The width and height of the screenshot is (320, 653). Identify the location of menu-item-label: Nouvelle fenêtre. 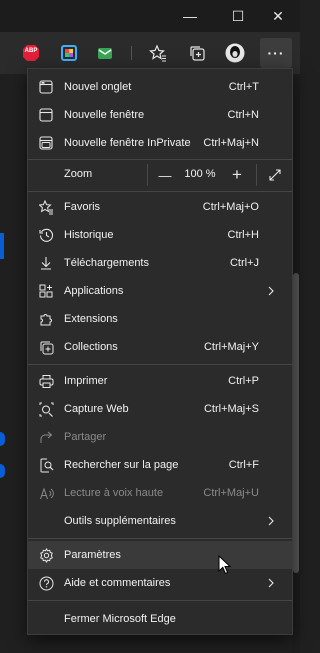
(104, 115).